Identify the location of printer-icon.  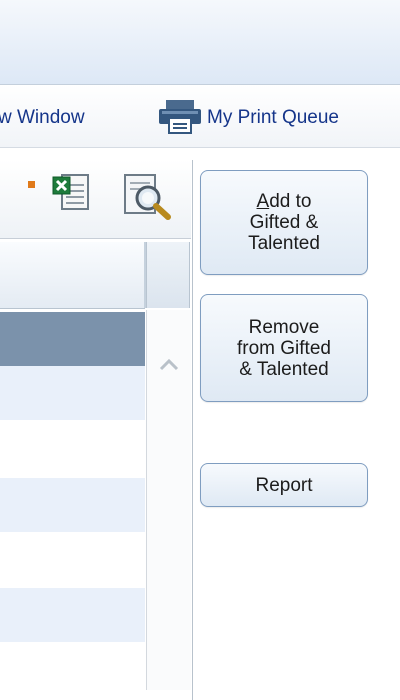
(180, 117).